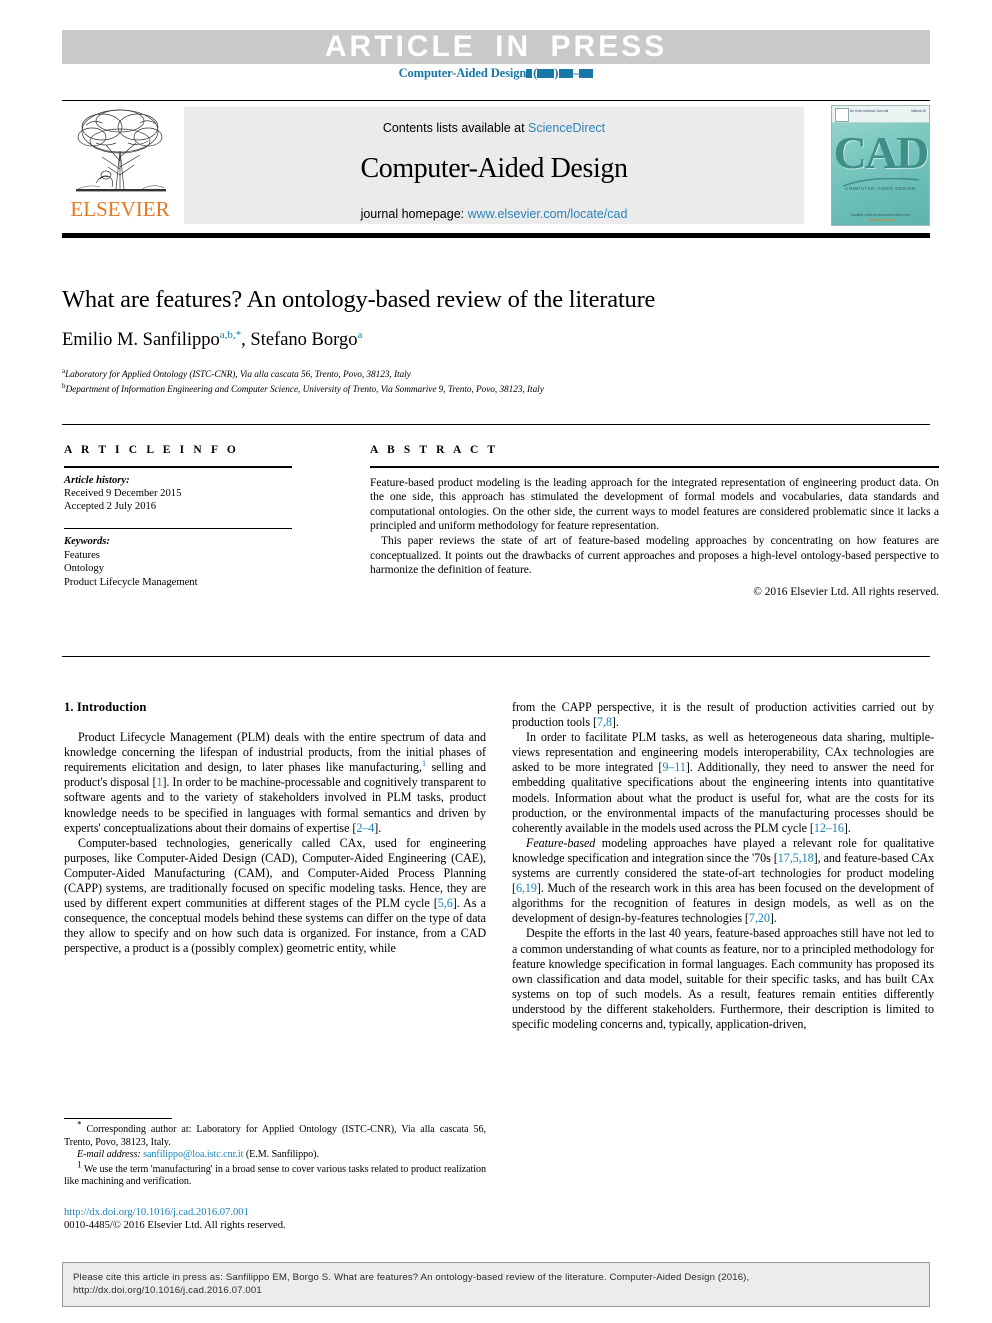  What do you see at coordinates (424, 763) in the screenshot?
I see `footnote-ref-1: 1` at bounding box center [424, 763].